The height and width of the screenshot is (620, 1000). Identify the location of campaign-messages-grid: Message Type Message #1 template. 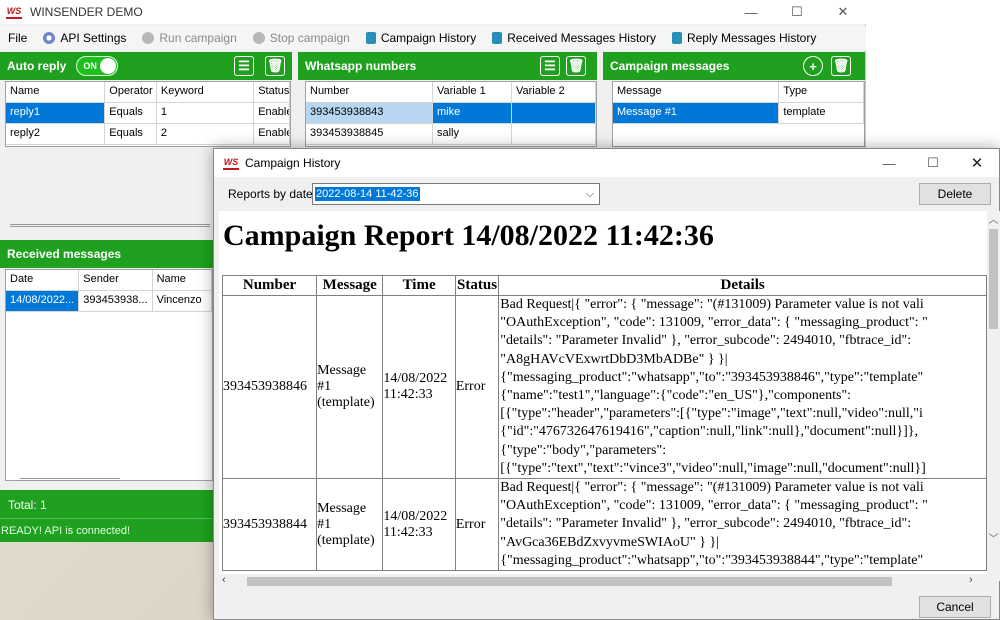
(738, 114).